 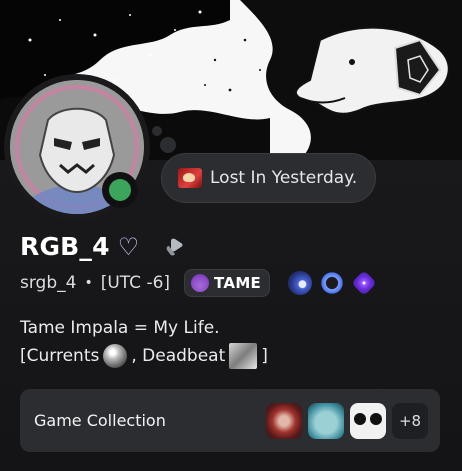 I want to click on game-icon-blue-character, so click(x=326, y=420).